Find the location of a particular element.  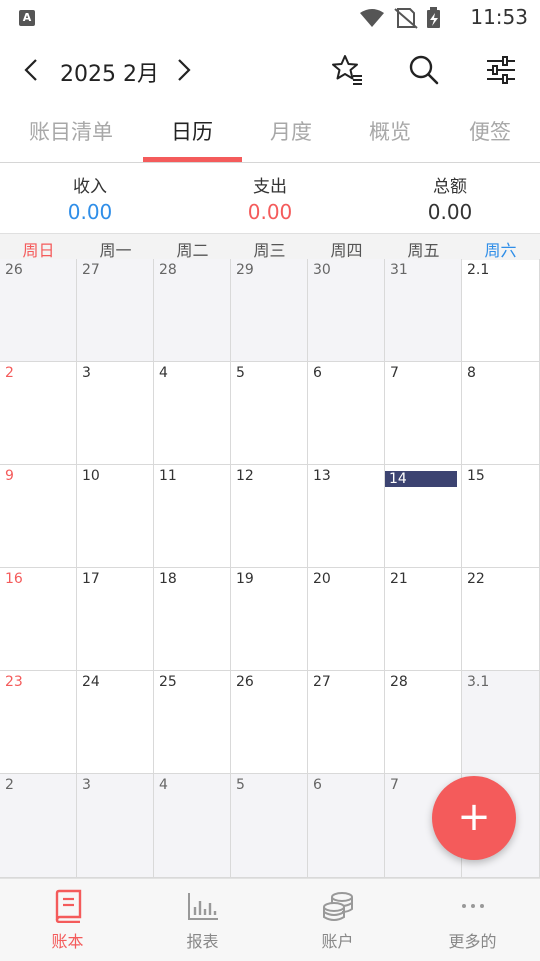

header: 2025 2月 is located at coordinates (270, 70).